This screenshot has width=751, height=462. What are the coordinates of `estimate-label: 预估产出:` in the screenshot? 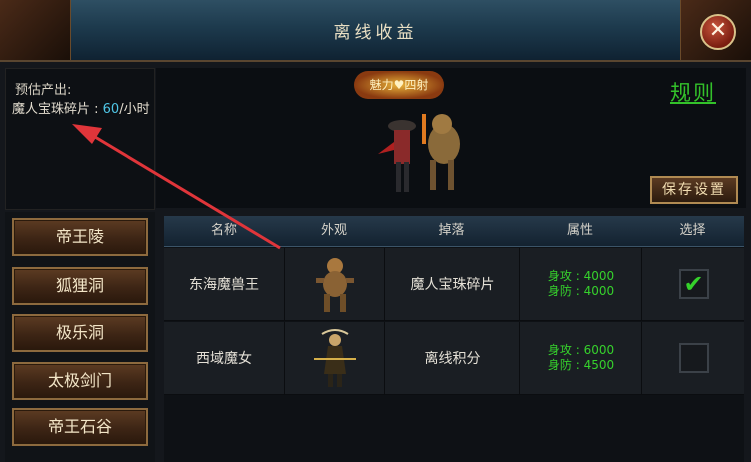 It's located at (43, 90).